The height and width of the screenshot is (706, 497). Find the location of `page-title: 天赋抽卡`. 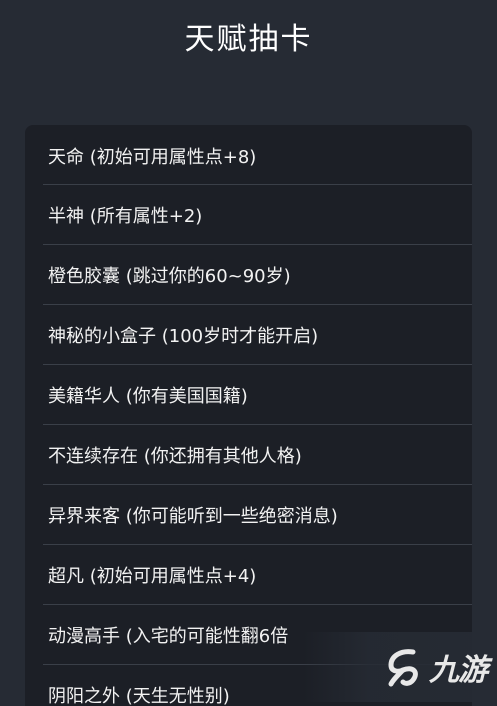

page-title: 天赋抽卡 is located at coordinates (248, 39).